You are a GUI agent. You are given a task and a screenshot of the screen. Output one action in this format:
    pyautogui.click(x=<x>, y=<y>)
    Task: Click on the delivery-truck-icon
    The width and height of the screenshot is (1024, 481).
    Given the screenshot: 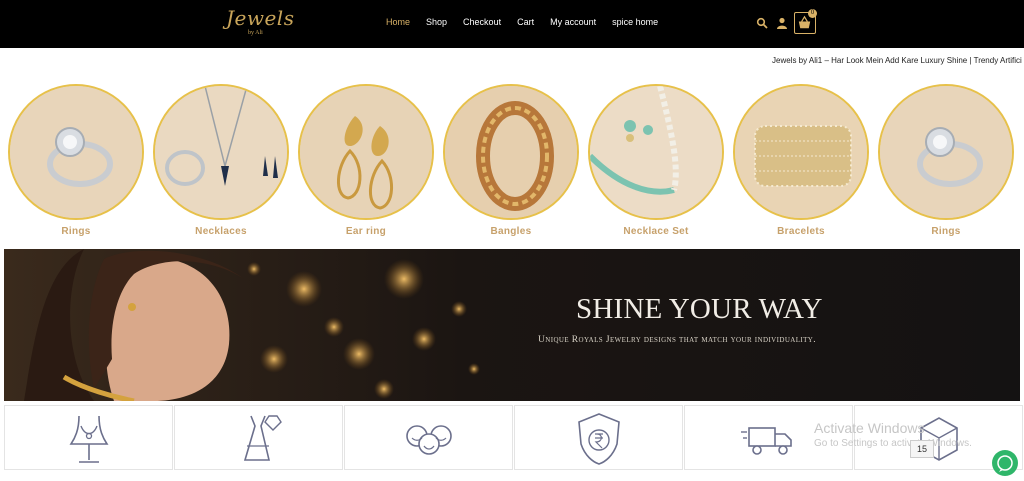 What is the action you would take?
    pyautogui.click(x=766, y=441)
    